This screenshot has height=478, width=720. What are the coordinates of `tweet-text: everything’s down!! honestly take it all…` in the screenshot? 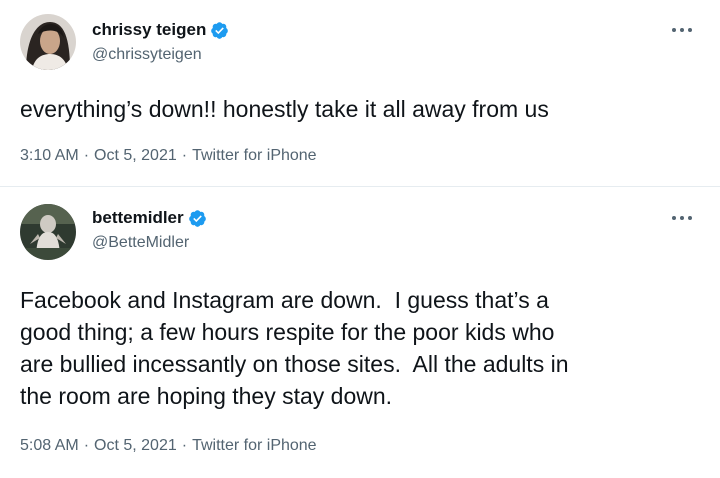 It's located at (284, 109).